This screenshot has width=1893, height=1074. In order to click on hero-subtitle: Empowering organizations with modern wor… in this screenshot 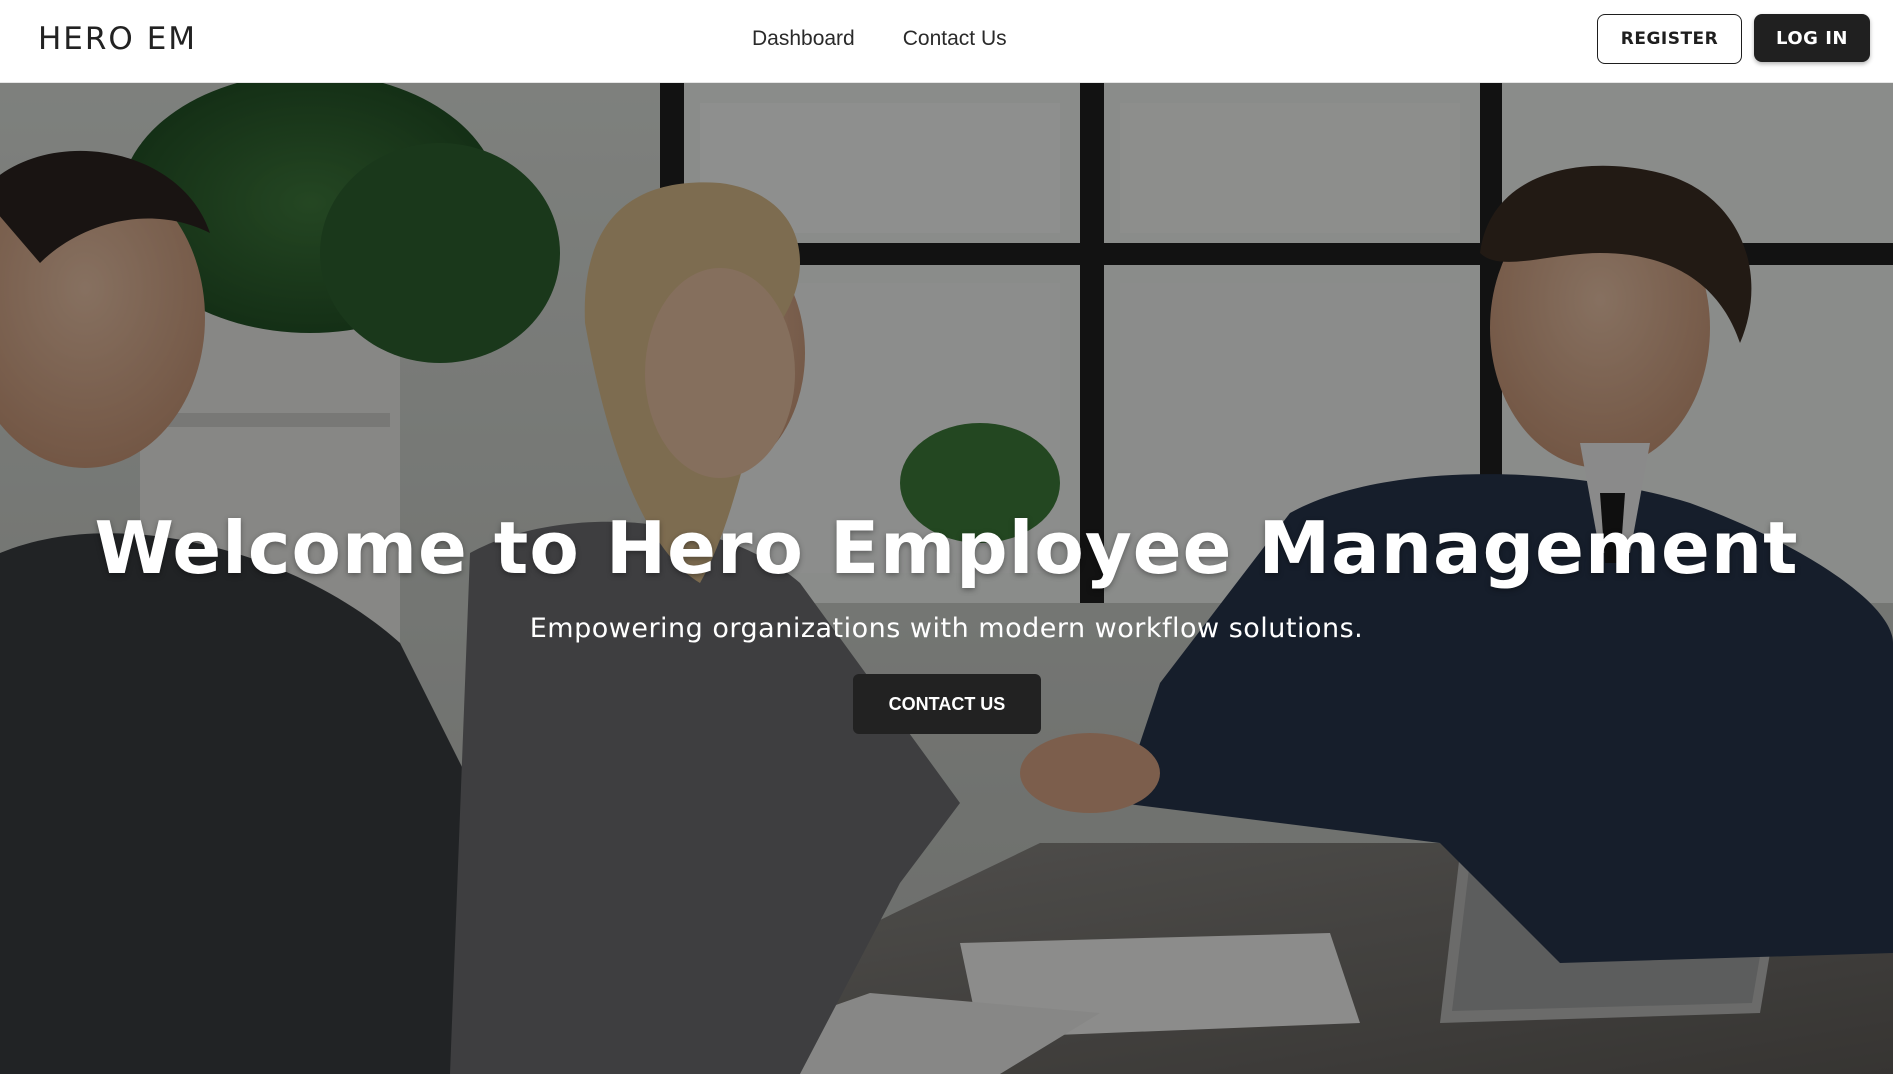, I will do `click(946, 628)`.